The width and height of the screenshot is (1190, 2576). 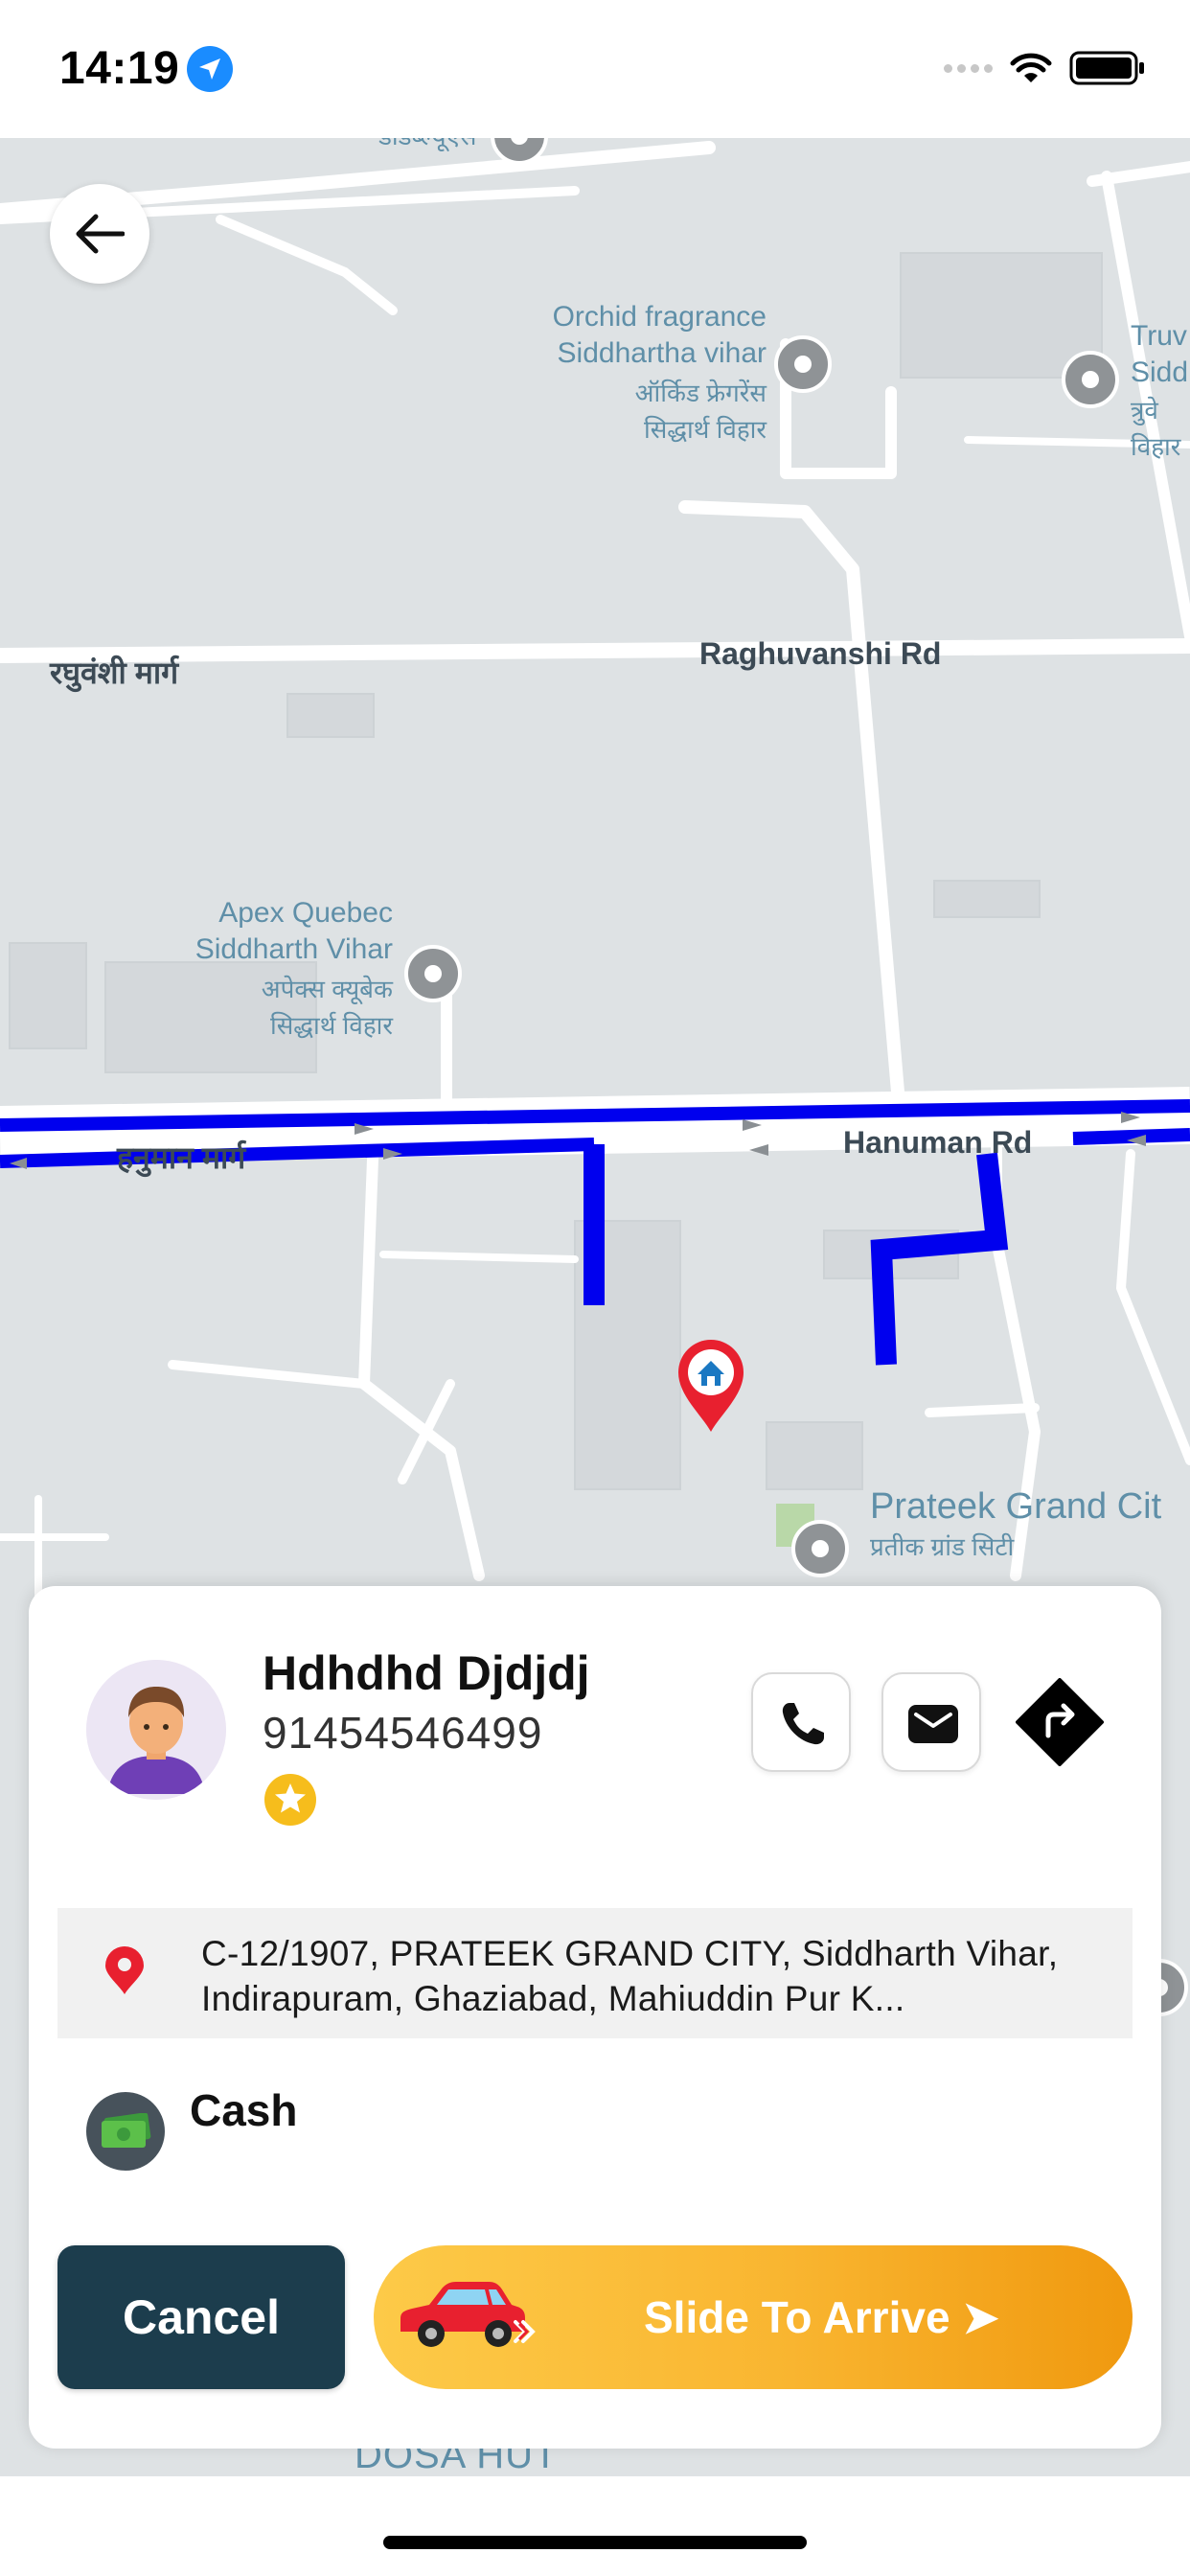 I want to click on envelope-icon, so click(x=933, y=1724).